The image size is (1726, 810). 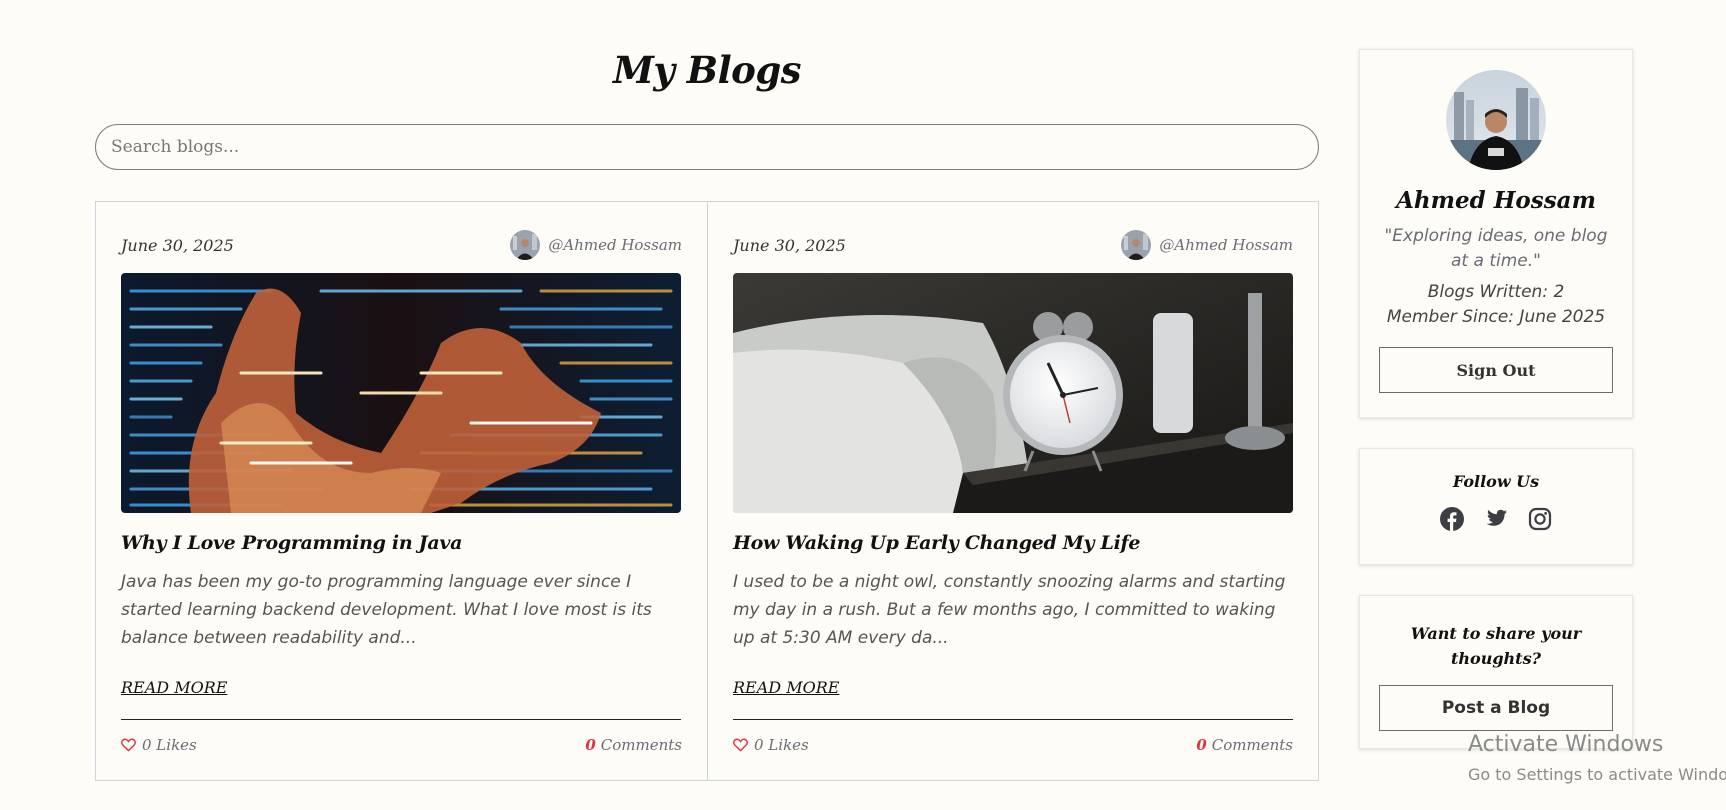 What do you see at coordinates (1496, 481) in the screenshot?
I see `follow-title: Follow Us` at bounding box center [1496, 481].